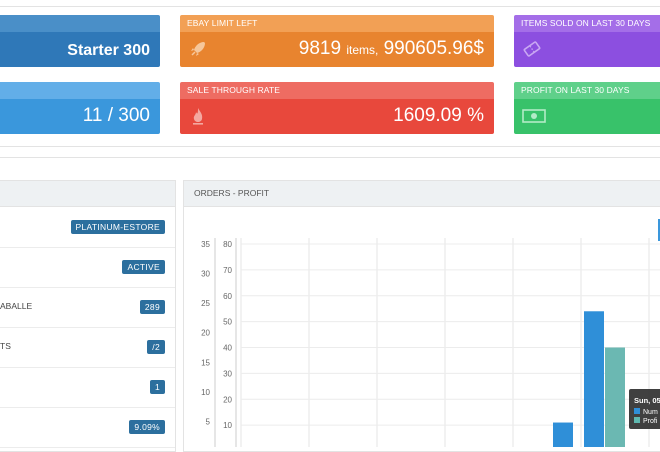  I want to click on ticket-icon, so click(532, 49).